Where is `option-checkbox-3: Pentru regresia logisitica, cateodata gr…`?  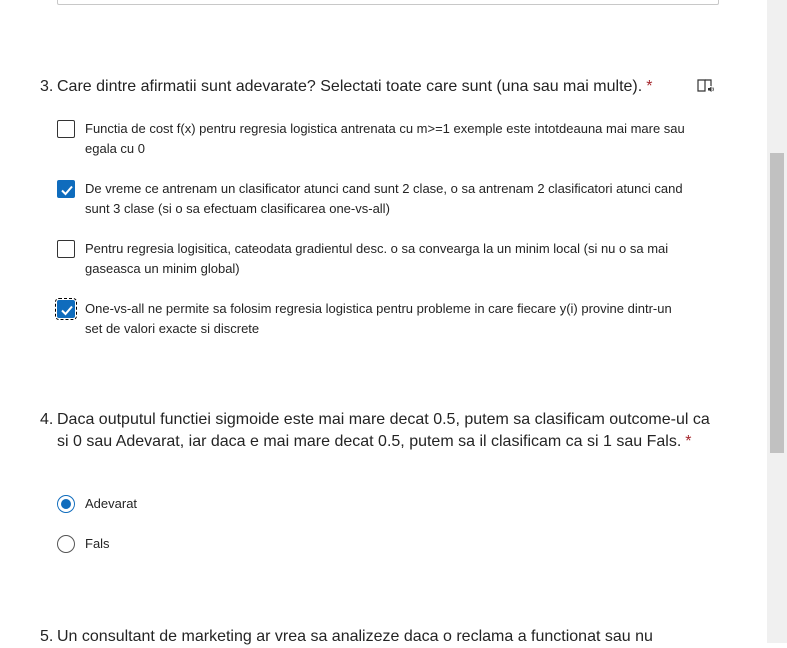
option-checkbox-3: Pentru regresia logisitica, cateodata gr… is located at coordinates (371, 259).